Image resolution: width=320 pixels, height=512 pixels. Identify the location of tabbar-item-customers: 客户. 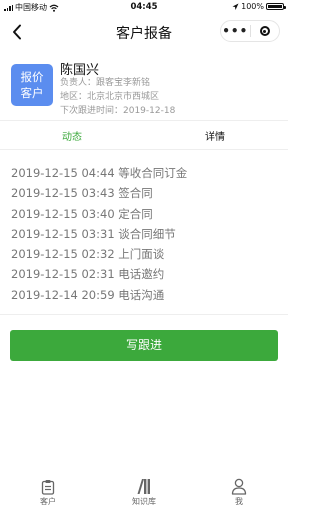
(48, 491).